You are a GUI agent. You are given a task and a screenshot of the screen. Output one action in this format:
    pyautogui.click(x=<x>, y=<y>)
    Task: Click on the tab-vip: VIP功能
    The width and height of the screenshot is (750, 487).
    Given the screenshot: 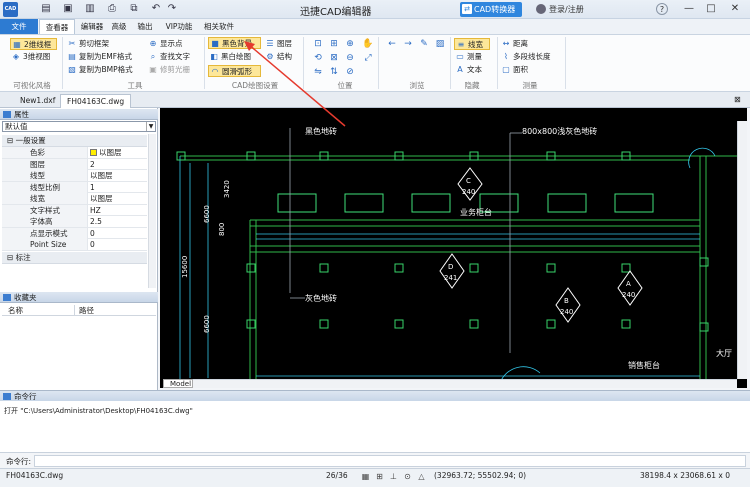 What is the action you would take?
    pyautogui.click(x=179, y=26)
    